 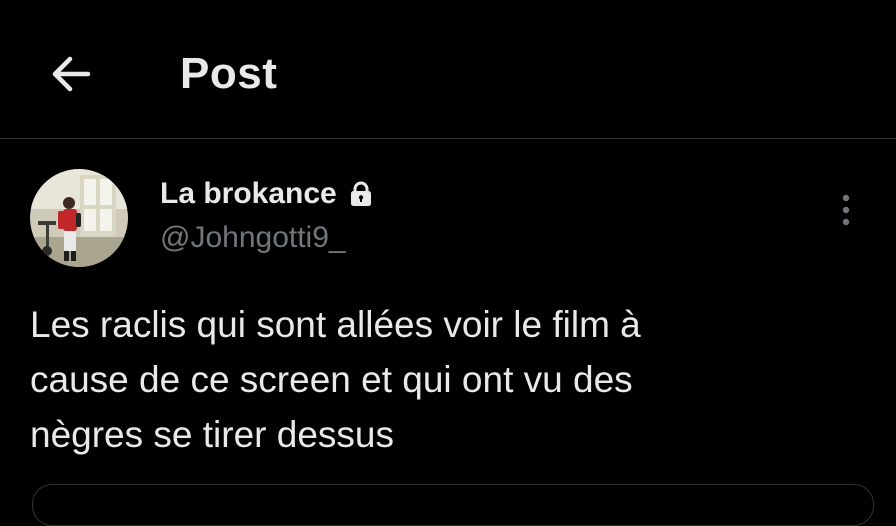 I want to click on back-button, so click(x=70, y=74).